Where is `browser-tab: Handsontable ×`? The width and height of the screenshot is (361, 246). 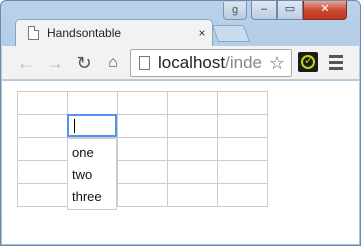
browser-tab: Handsontable × is located at coordinates (114, 32).